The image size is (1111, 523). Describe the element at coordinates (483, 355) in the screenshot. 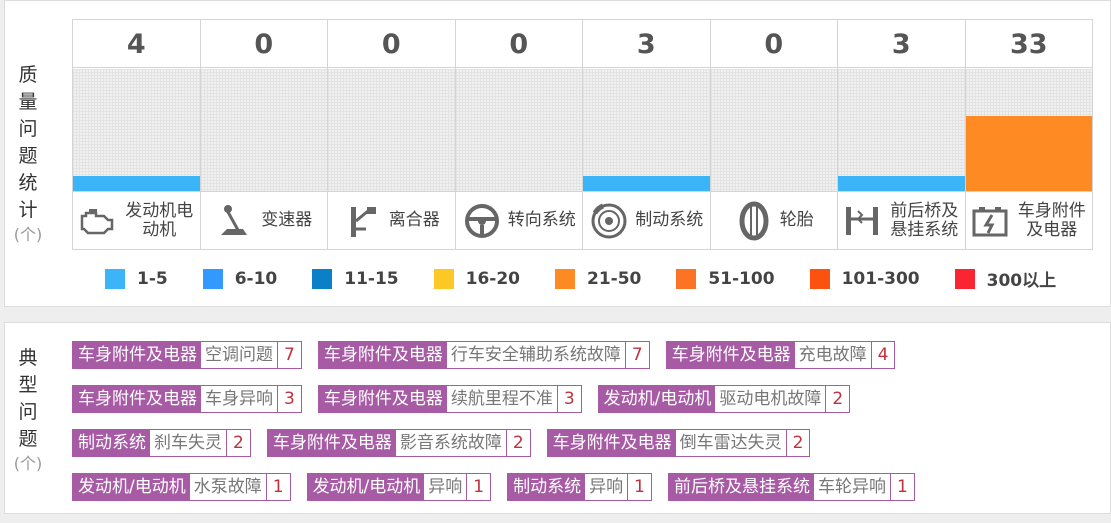

I see `issue-tag: 车身附件及电器 行车安全辅助系统故障 7` at that location.